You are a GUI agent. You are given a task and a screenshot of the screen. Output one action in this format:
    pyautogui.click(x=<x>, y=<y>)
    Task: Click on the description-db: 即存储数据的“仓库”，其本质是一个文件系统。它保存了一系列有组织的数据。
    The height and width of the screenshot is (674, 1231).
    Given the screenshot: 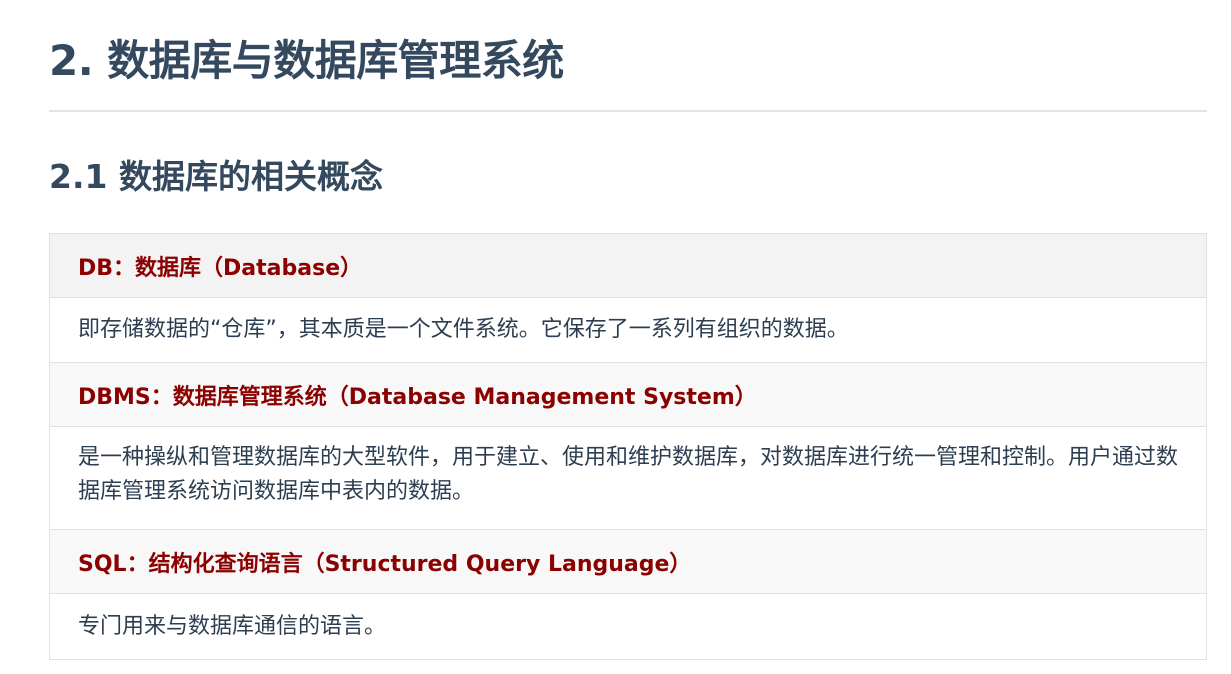 What is the action you would take?
    pyautogui.click(x=628, y=330)
    